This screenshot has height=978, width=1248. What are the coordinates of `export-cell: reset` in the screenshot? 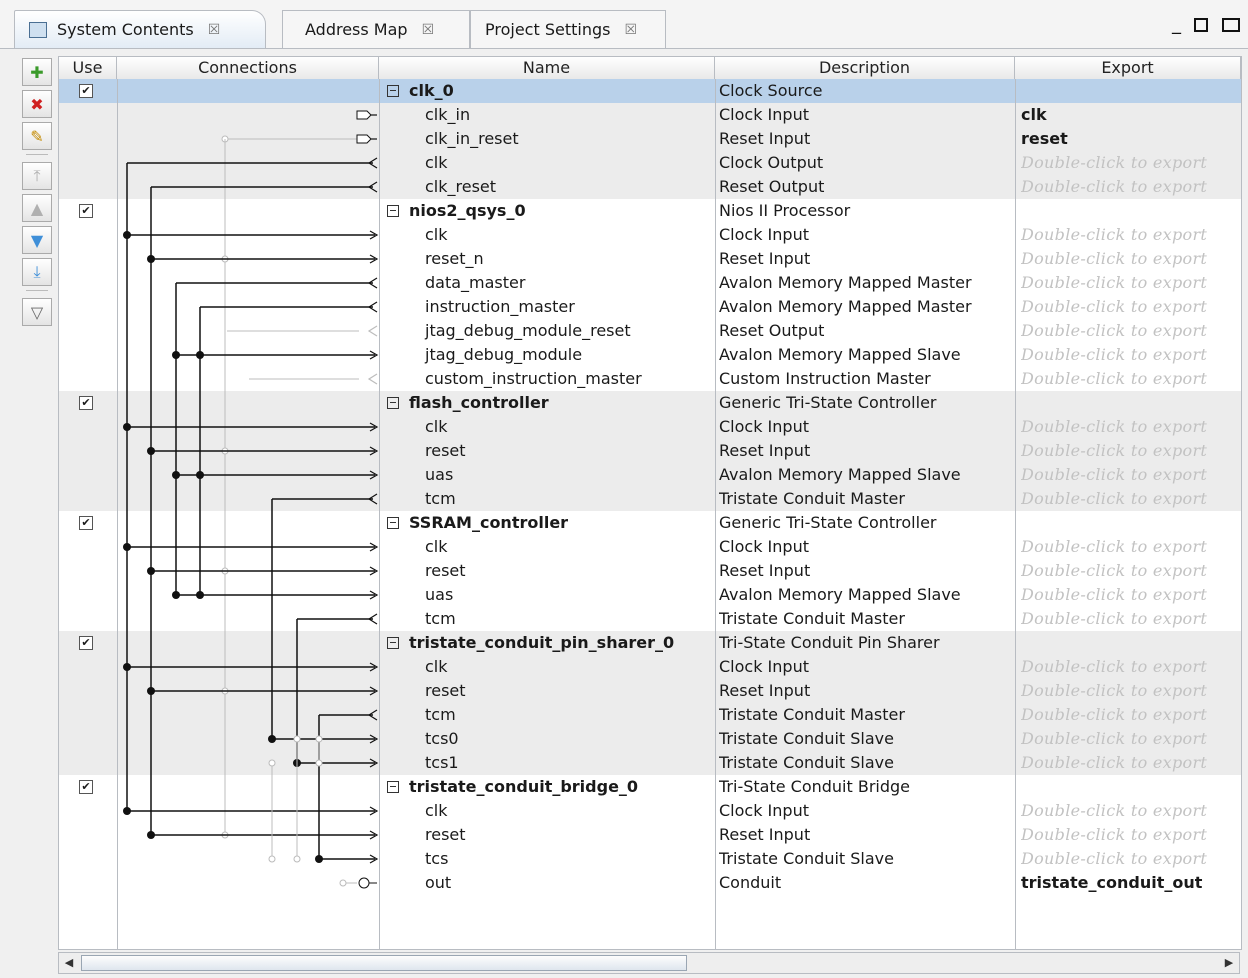 It's located at (1130, 139).